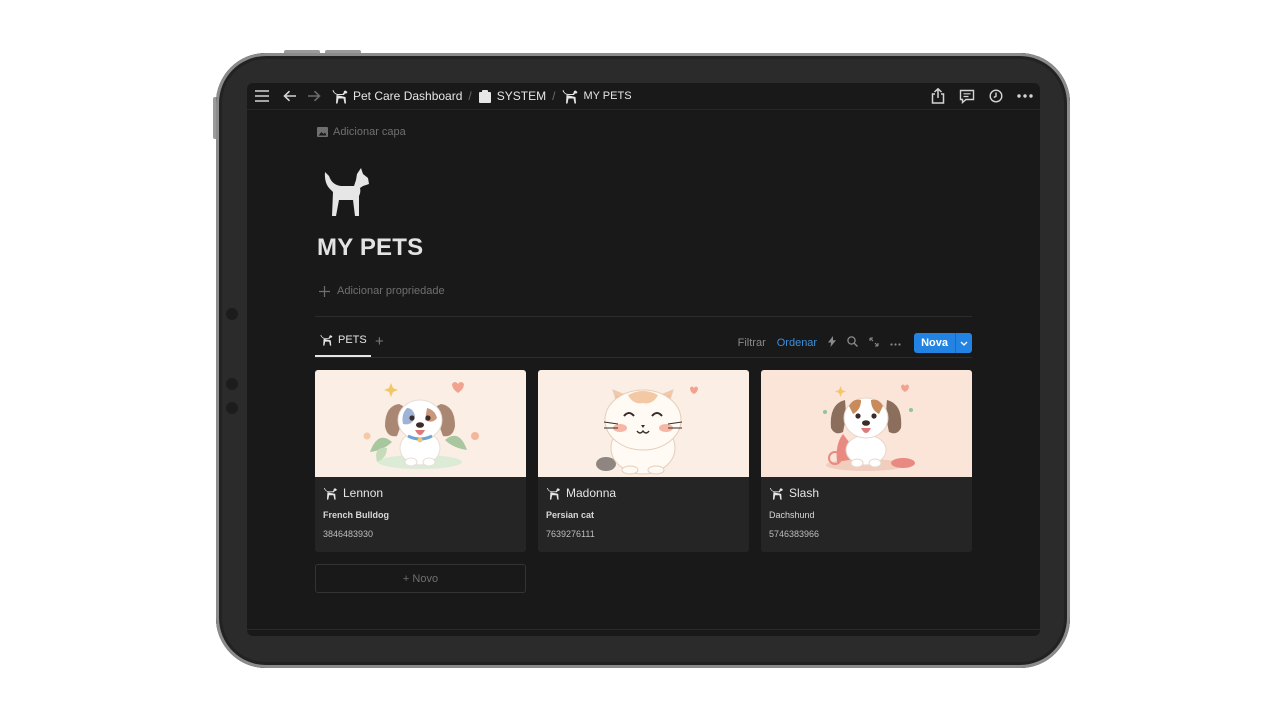 This screenshot has height=720, width=1280. What do you see at coordinates (379, 341) in the screenshot?
I see `add-view-button: +` at bounding box center [379, 341].